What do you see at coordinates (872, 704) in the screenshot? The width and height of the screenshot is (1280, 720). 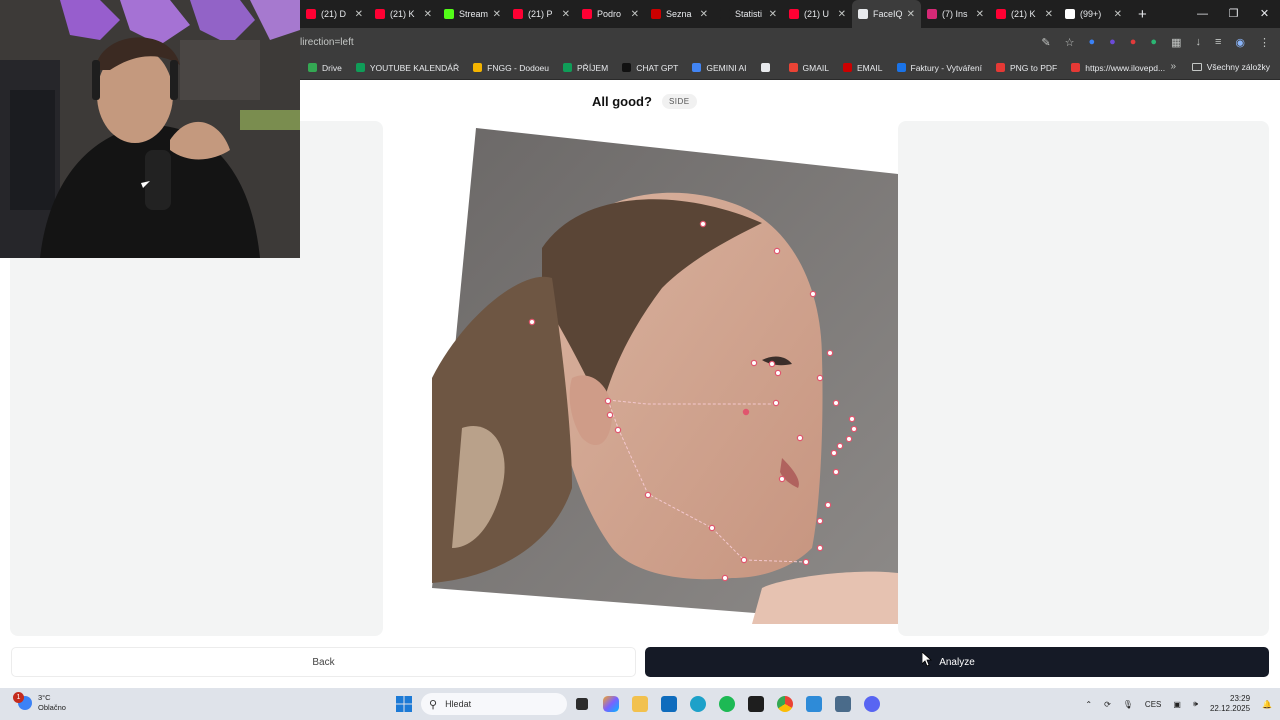 I see `discord-icon` at bounding box center [872, 704].